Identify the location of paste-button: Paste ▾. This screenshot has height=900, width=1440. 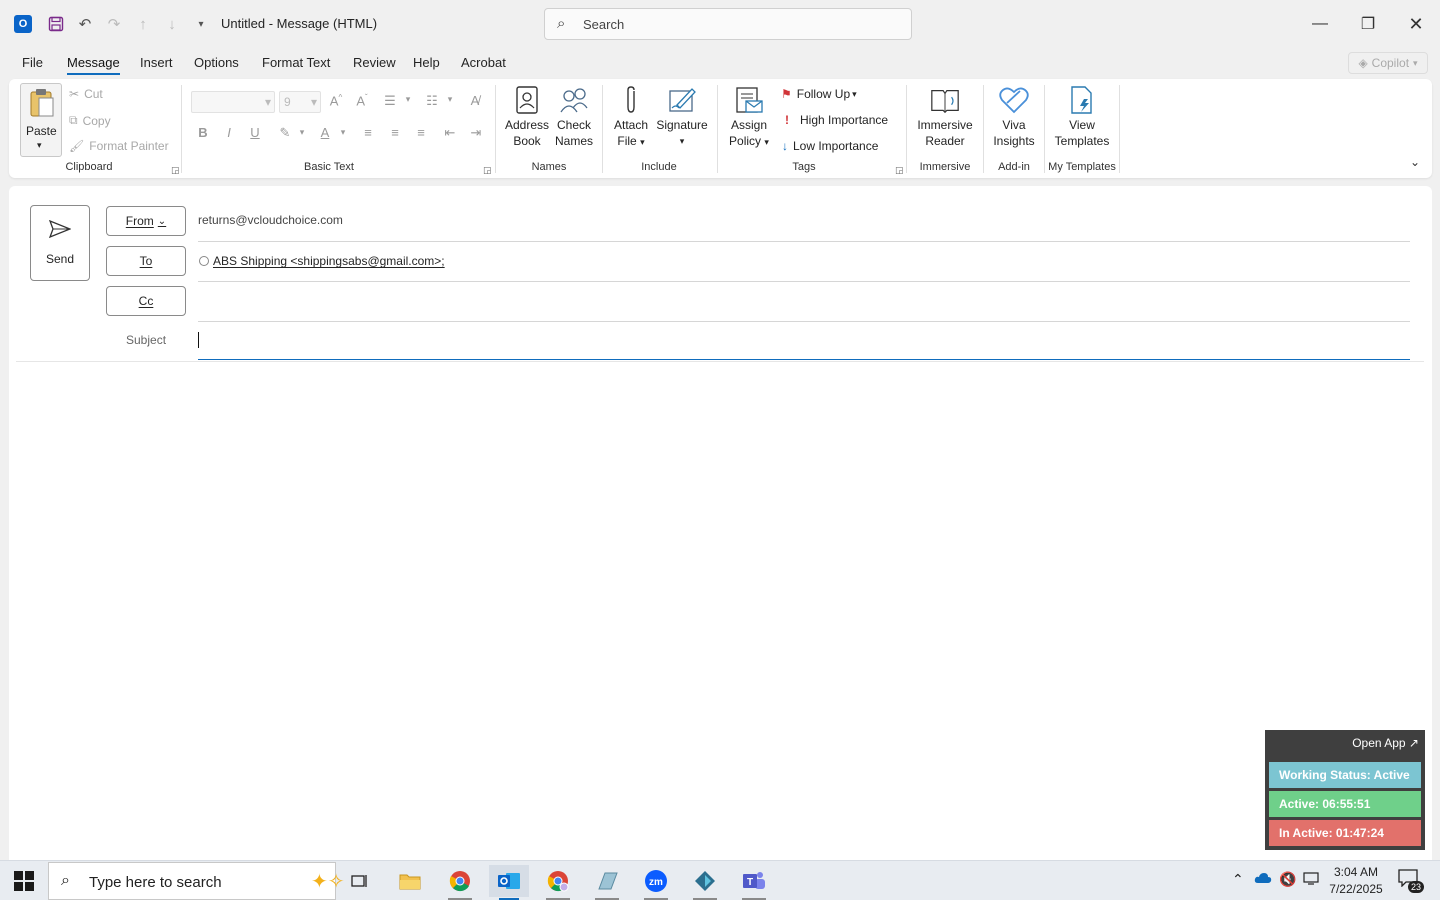
(41, 120).